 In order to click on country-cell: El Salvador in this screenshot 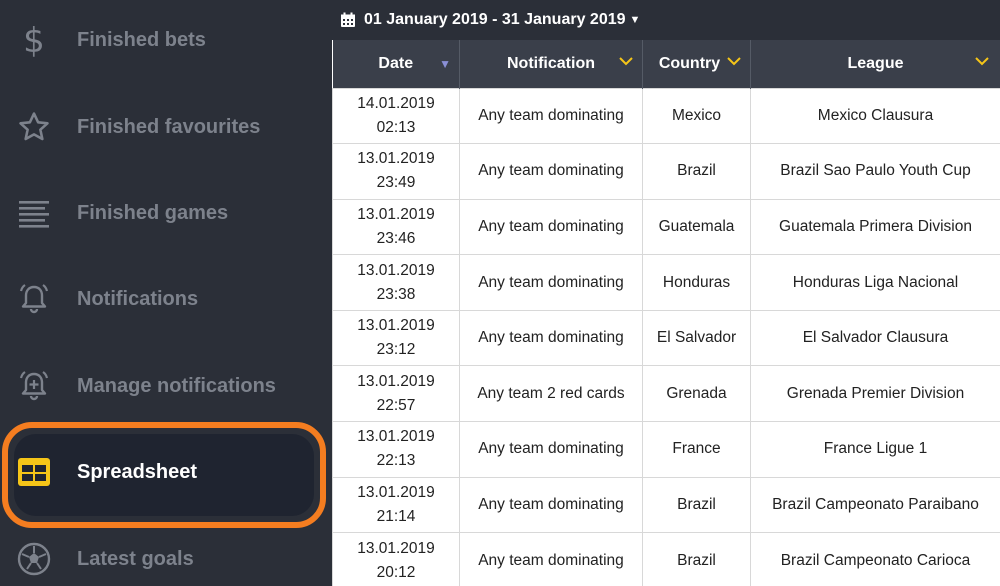, I will do `click(696, 338)`.